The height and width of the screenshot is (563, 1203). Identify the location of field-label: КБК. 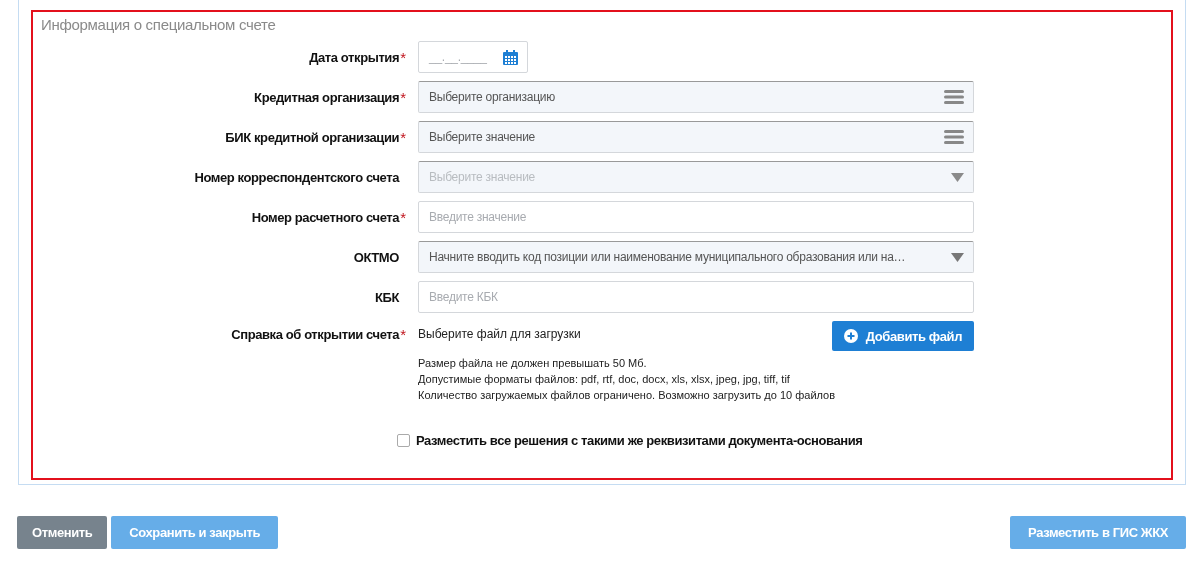
(387, 297).